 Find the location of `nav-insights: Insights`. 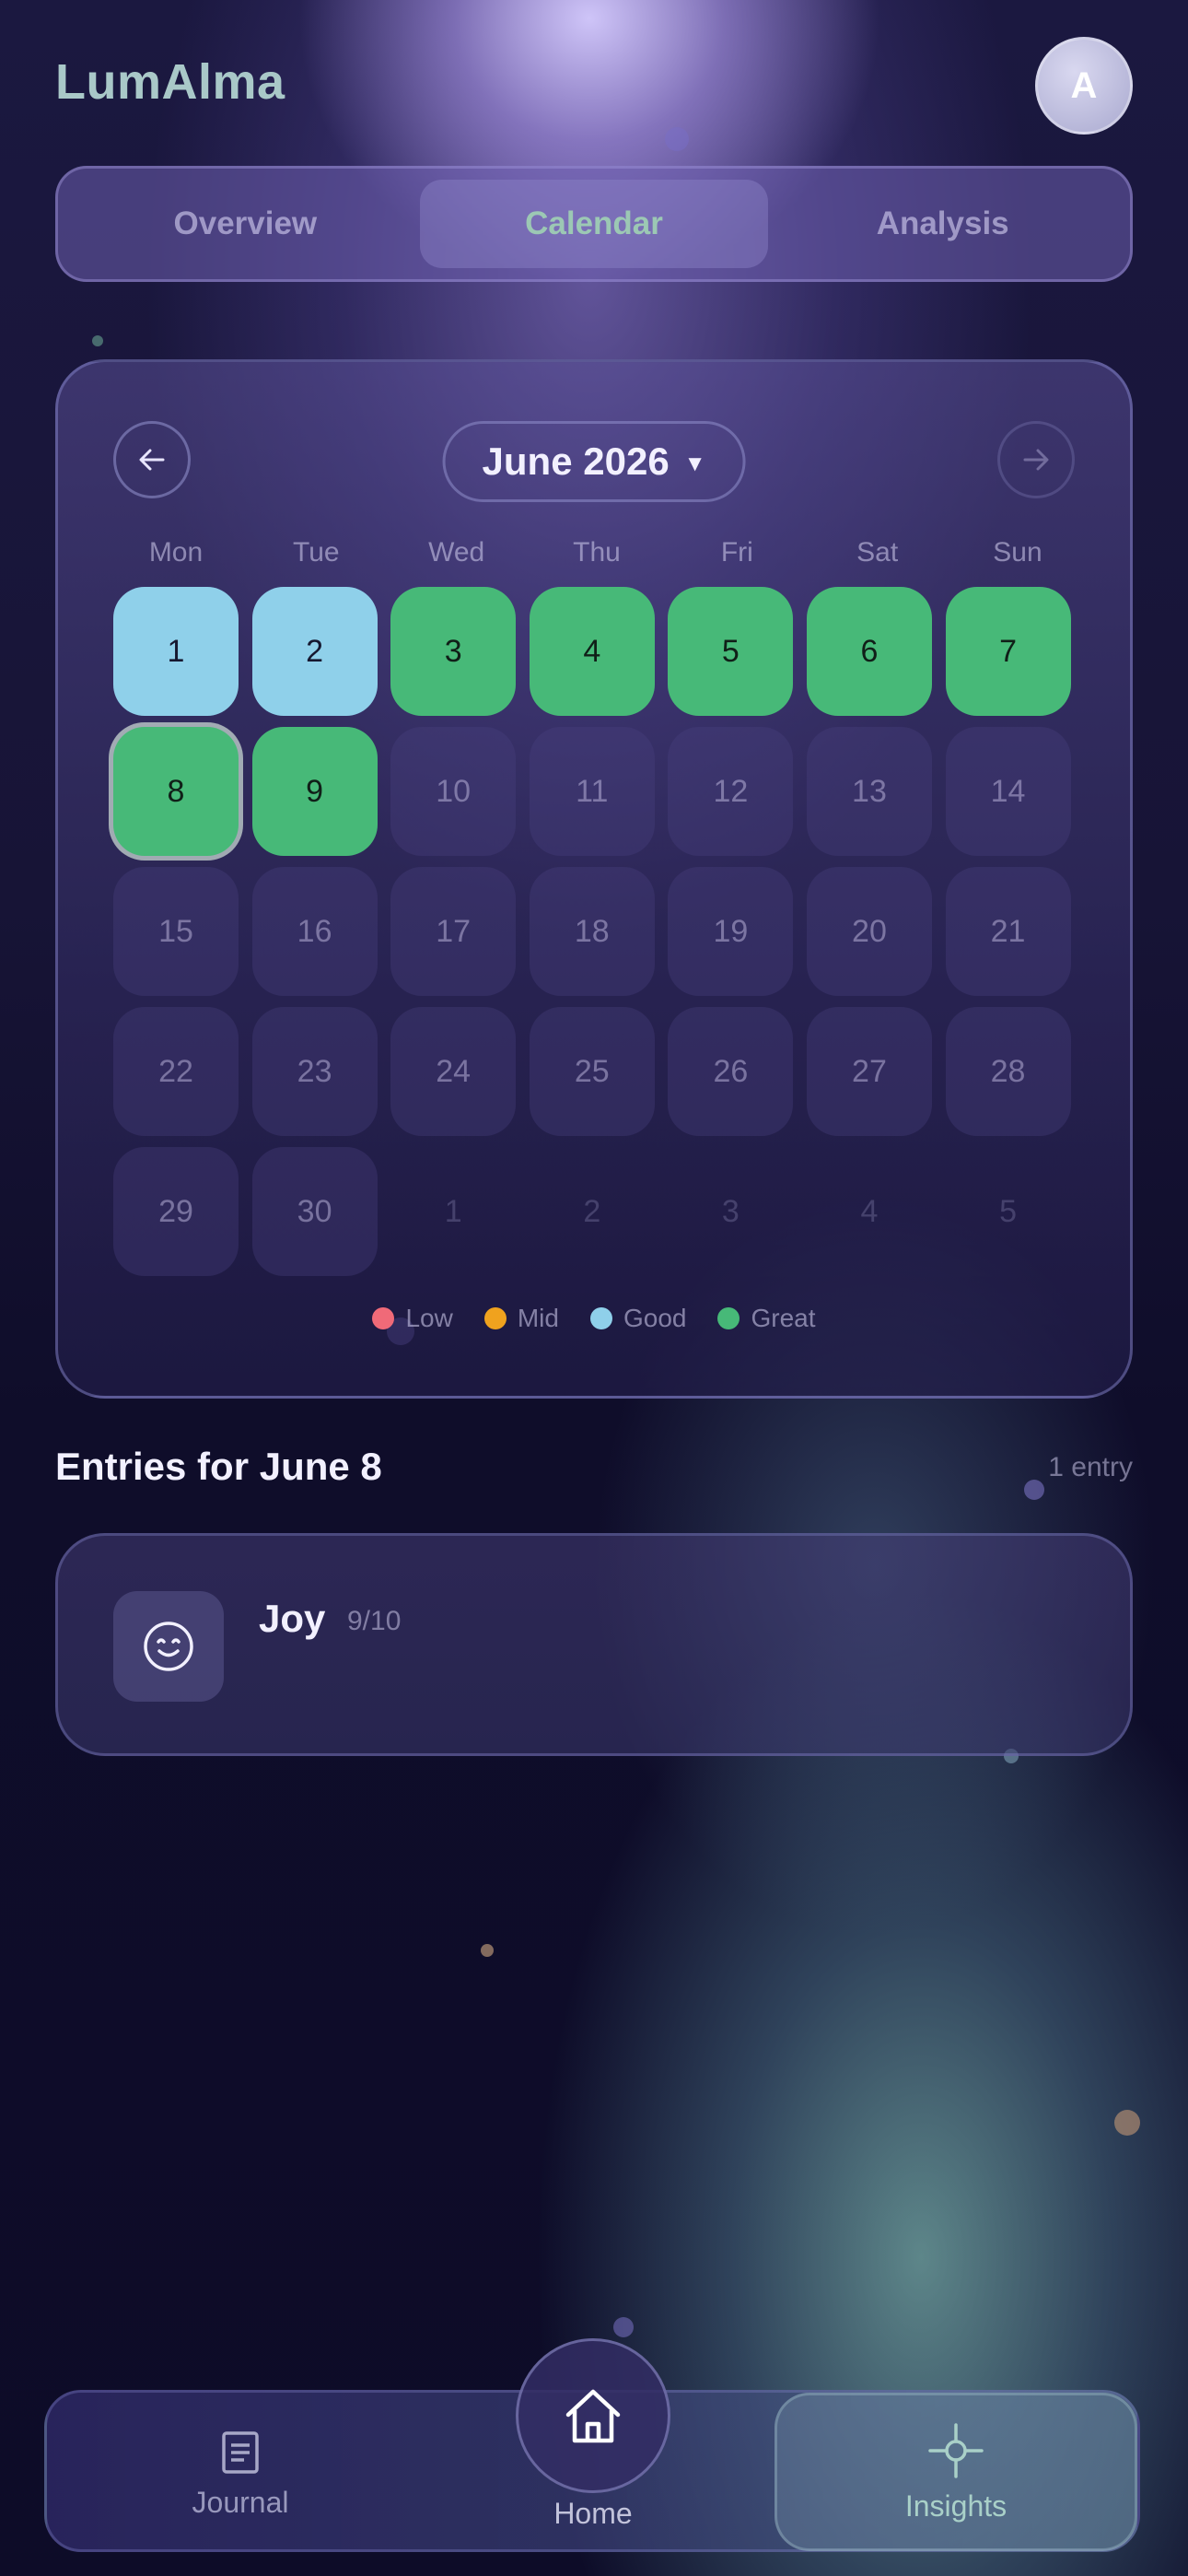

nav-insights: Insights is located at coordinates (956, 2472).